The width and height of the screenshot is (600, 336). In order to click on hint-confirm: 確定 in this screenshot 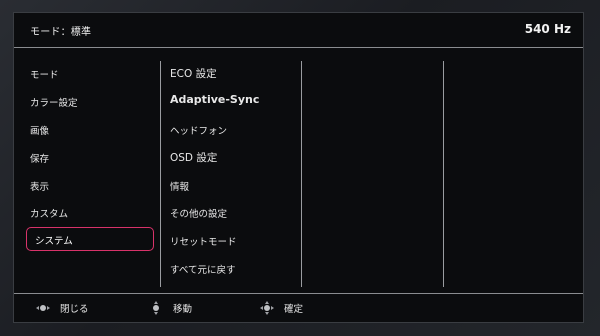, I will do `click(281, 308)`.